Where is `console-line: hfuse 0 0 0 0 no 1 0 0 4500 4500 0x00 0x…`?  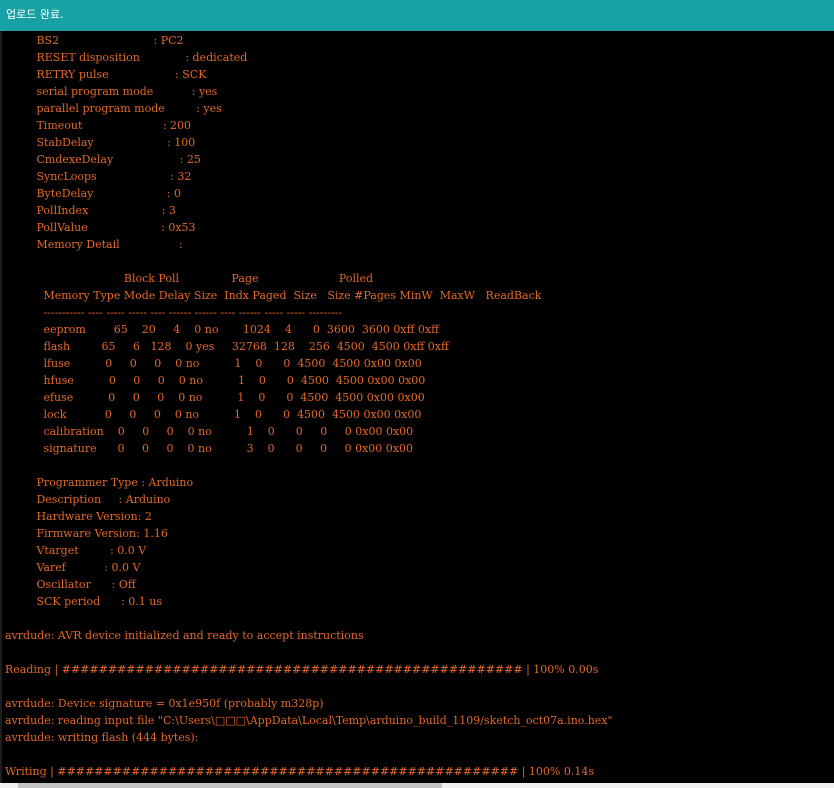 console-line: hfuse 0 0 0 0 no 1 0 0 4500 4500 0x00 0x… is located at coordinates (215, 380).